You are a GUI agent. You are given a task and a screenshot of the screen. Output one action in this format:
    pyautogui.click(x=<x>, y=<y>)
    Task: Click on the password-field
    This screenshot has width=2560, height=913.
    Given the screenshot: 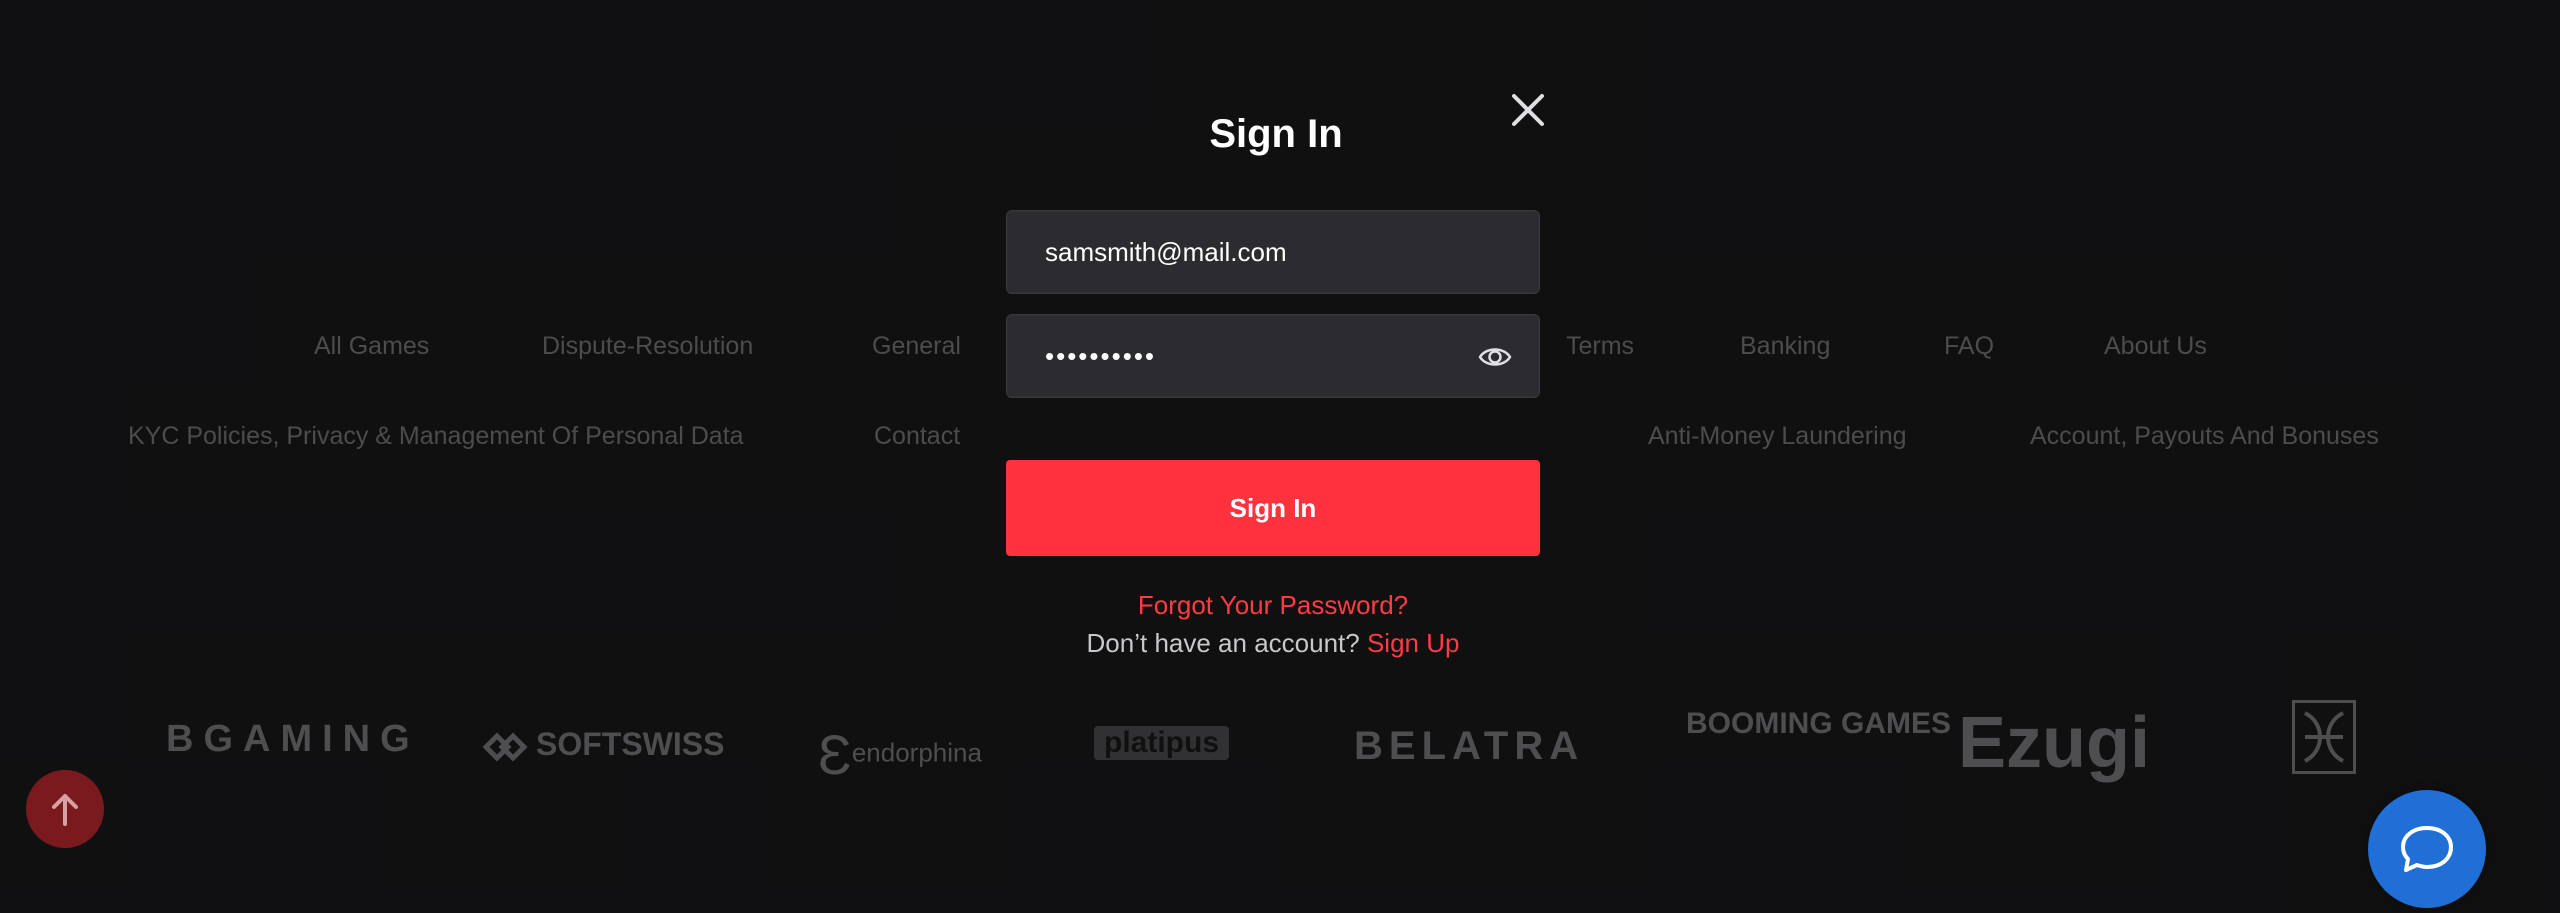 What is the action you would take?
    pyautogui.click(x=1255, y=356)
    